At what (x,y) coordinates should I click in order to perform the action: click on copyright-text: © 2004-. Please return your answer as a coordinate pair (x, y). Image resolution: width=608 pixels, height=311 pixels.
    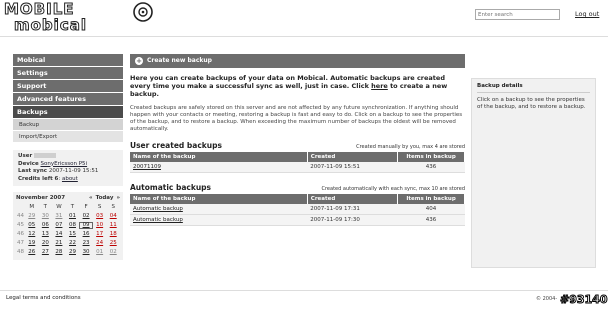
    Looking at the image, I should click on (547, 299).